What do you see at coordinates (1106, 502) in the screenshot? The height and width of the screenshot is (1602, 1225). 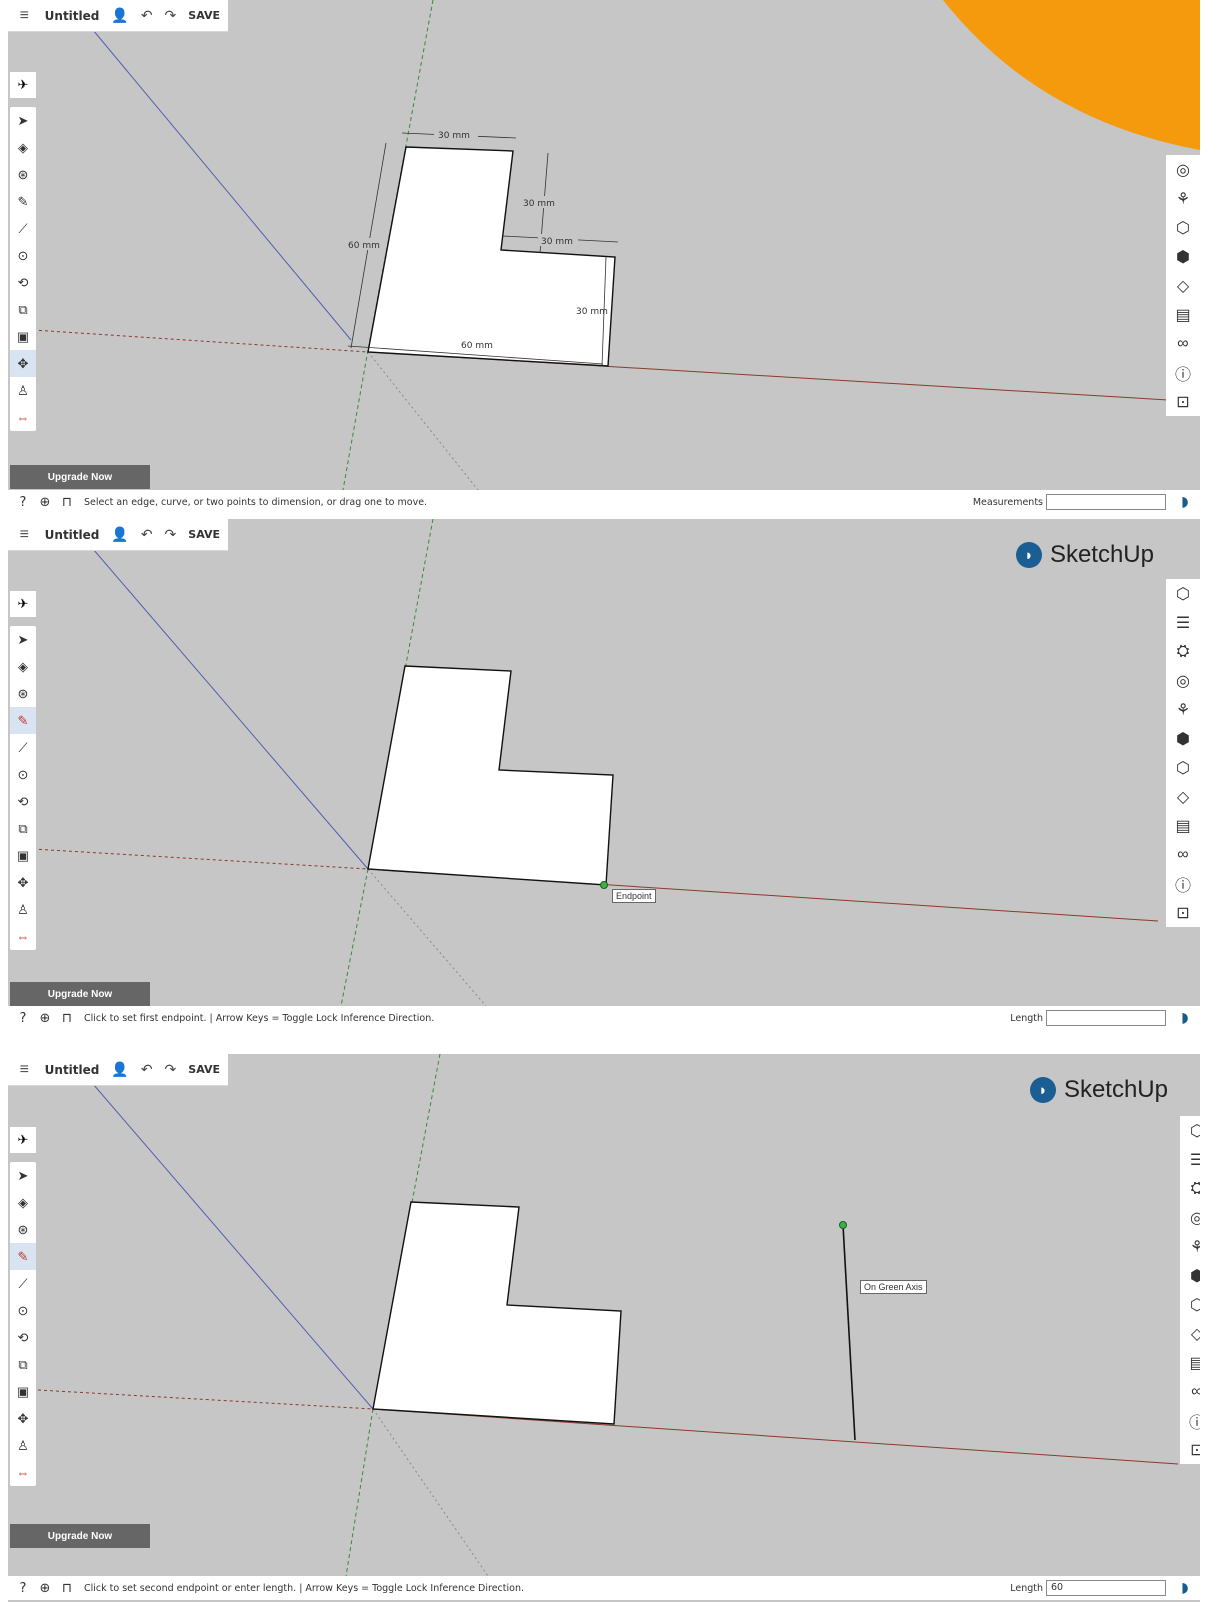 I see `measurements-input` at bounding box center [1106, 502].